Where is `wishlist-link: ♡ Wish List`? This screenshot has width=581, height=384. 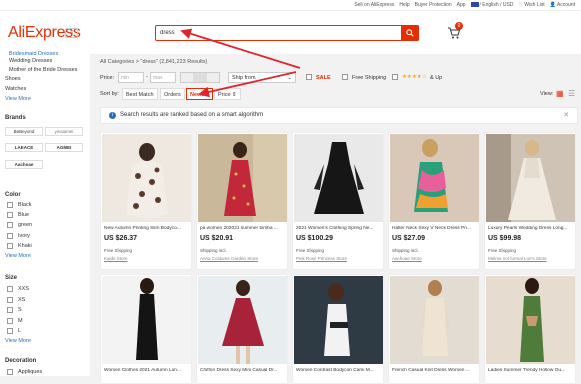
wishlist-link: ♡ Wish List is located at coordinates (531, 5).